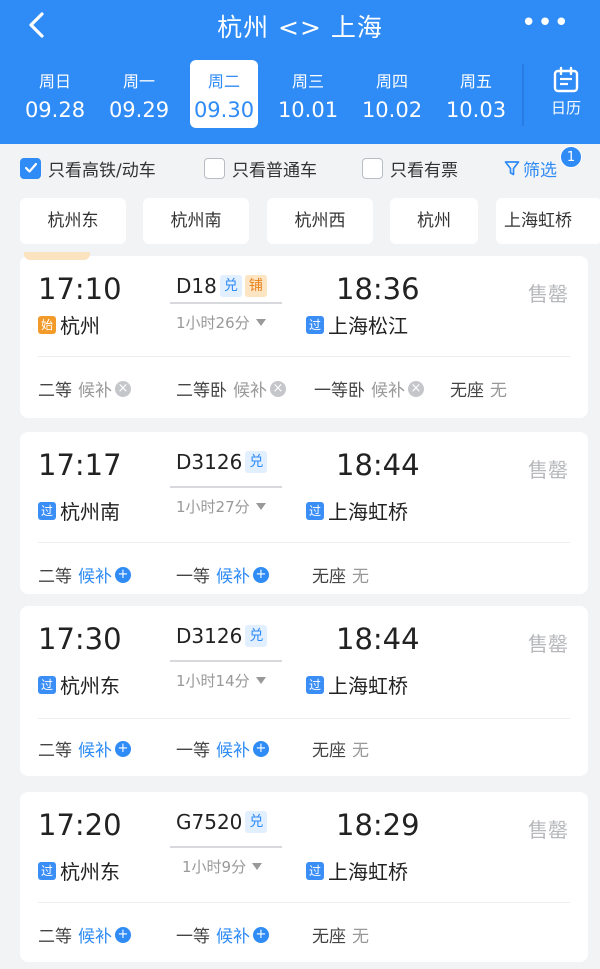 This screenshot has height=969, width=600. I want to click on date-tab: 周一 09.29, so click(139, 94).